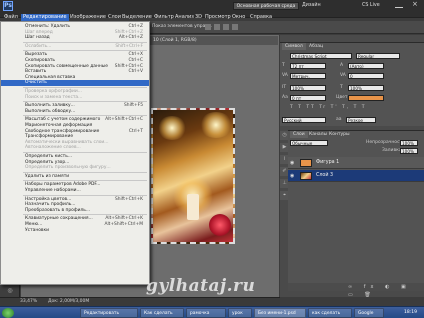 The width and height of the screenshot is (424, 318). What do you see at coordinates (137, 17) in the screenshot?
I see `menu-select: Выделение` at bounding box center [137, 17].